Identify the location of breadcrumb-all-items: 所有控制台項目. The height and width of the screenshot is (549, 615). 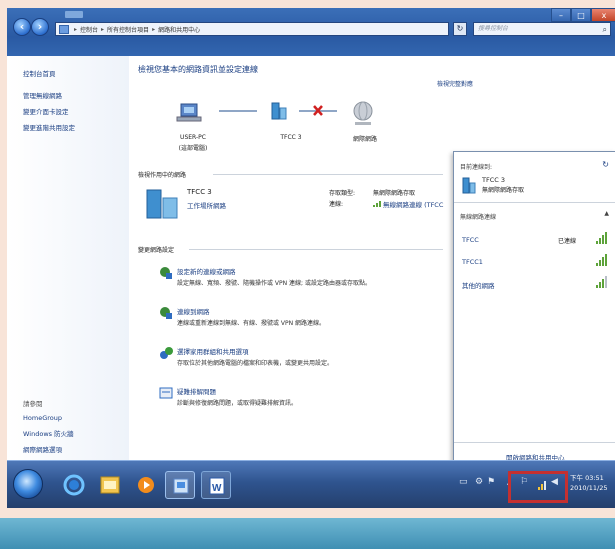
(128, 29).